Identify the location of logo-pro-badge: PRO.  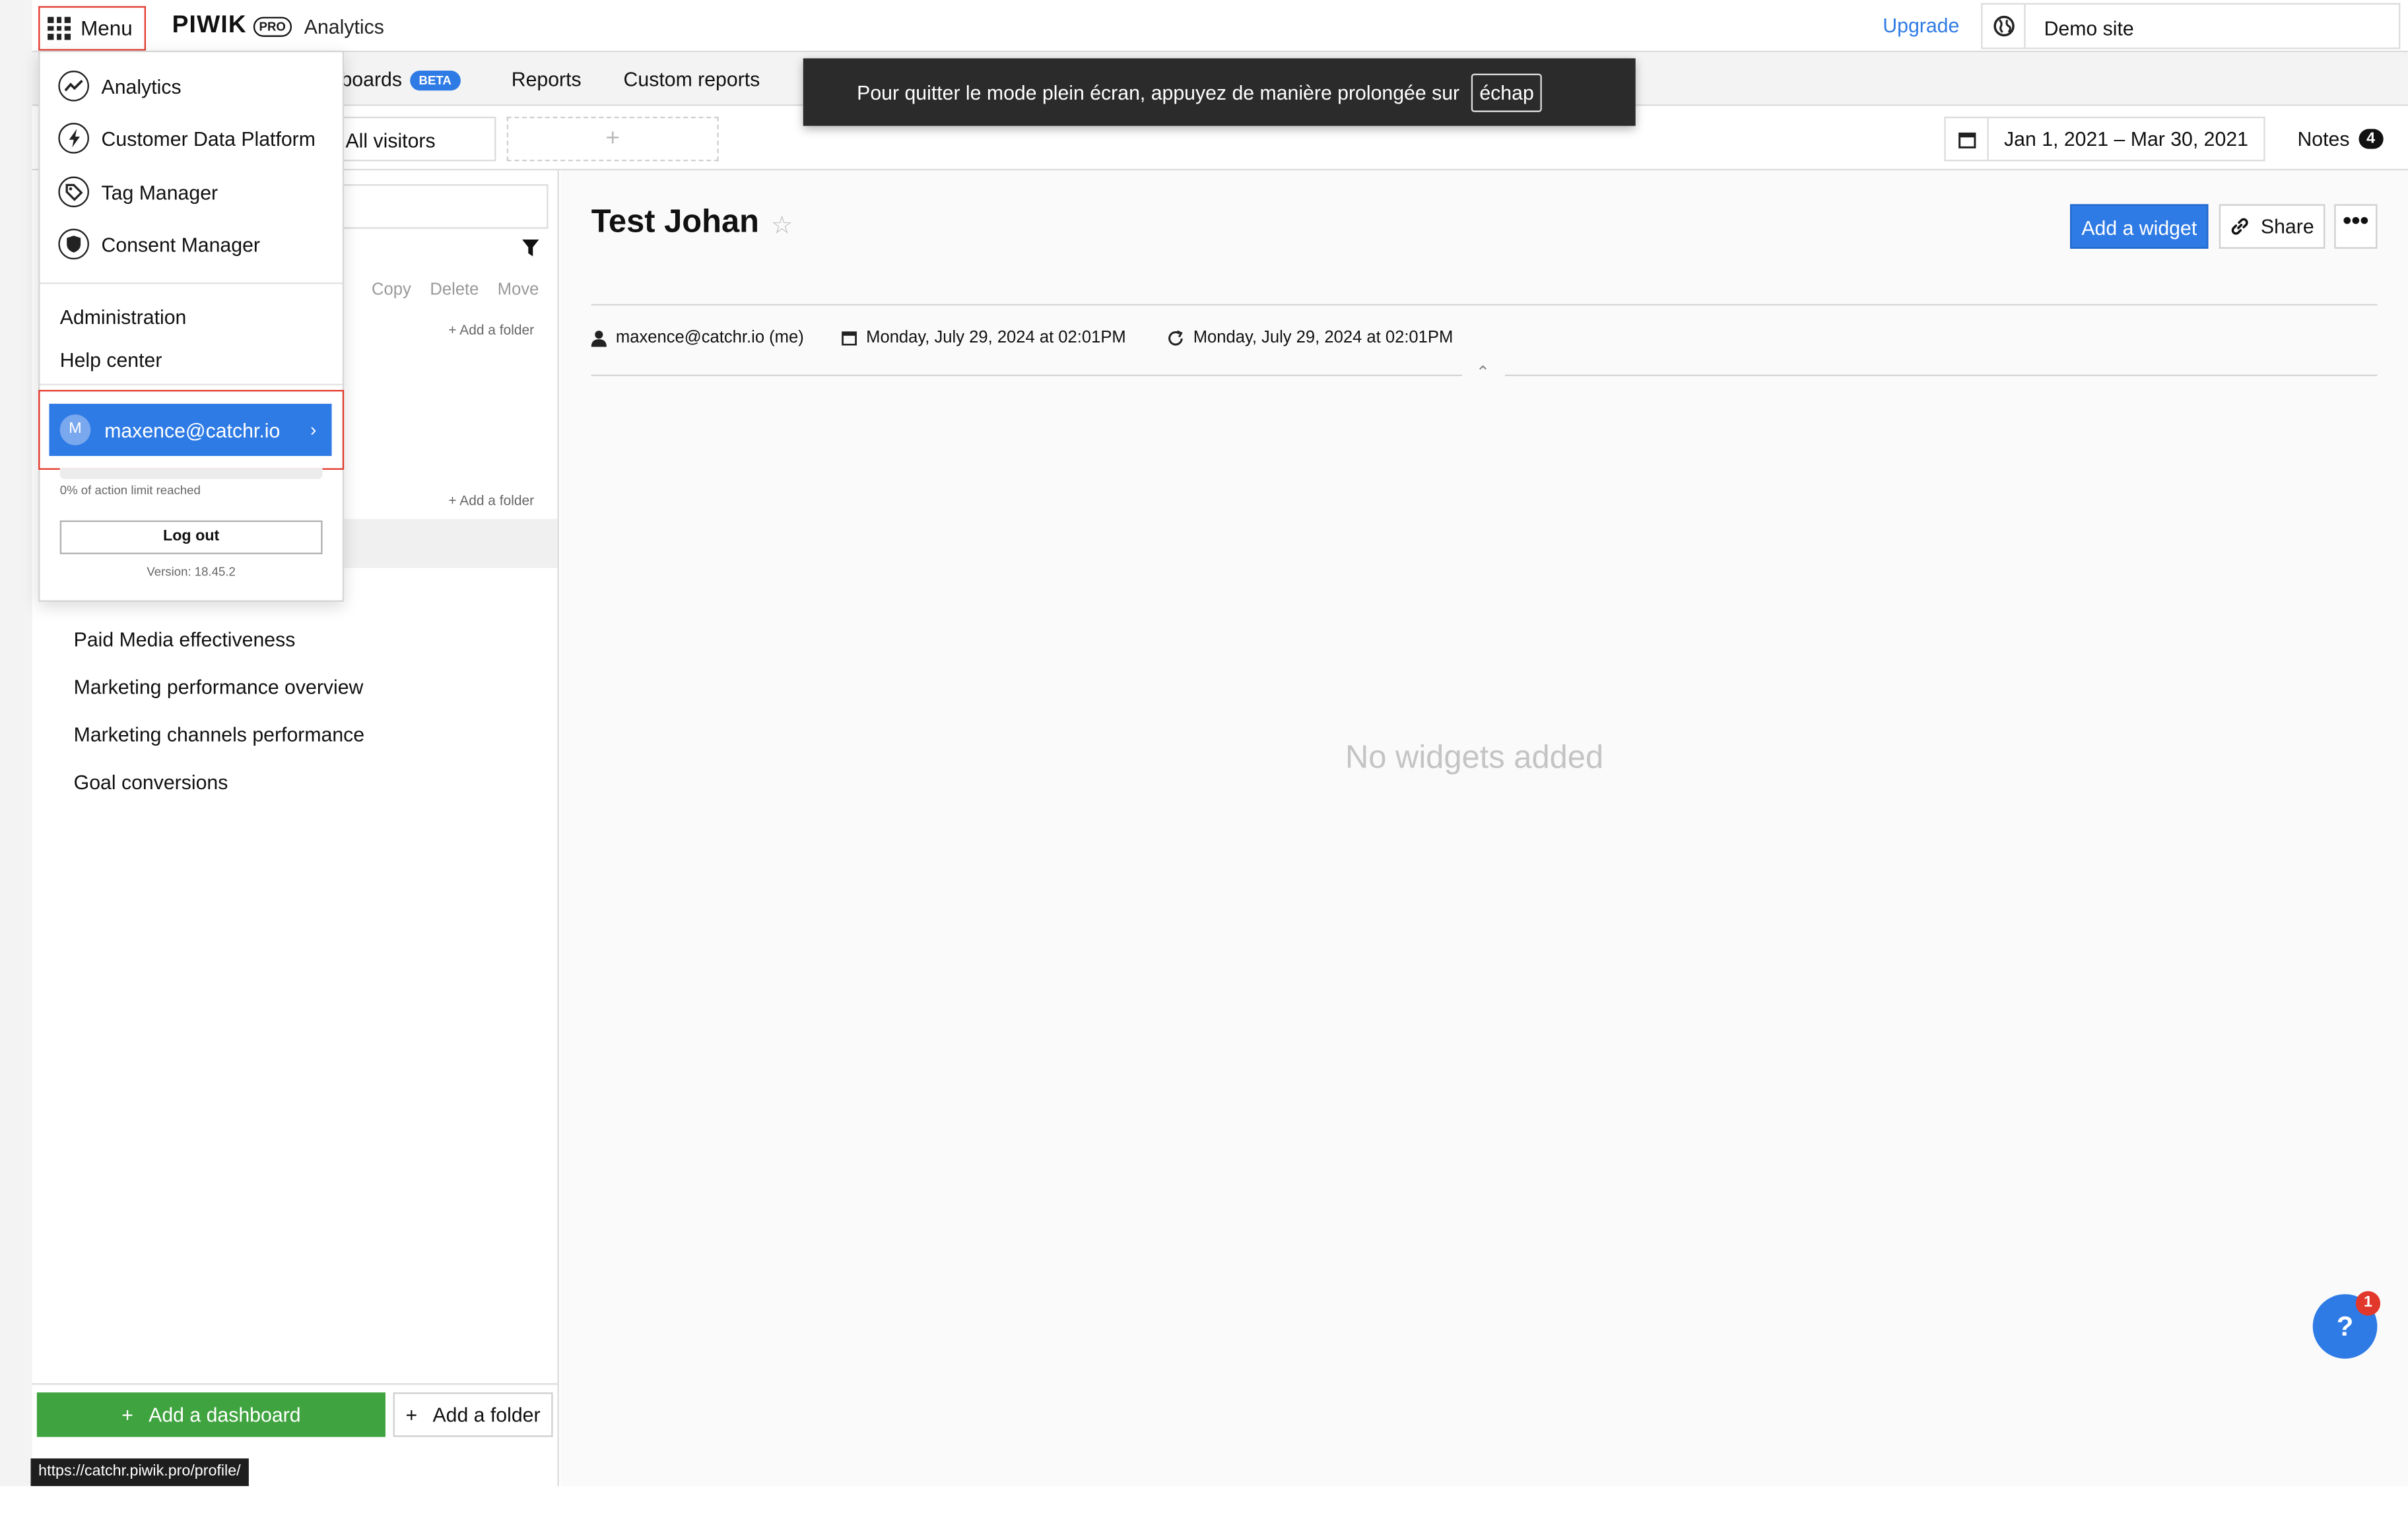
(272, 26).